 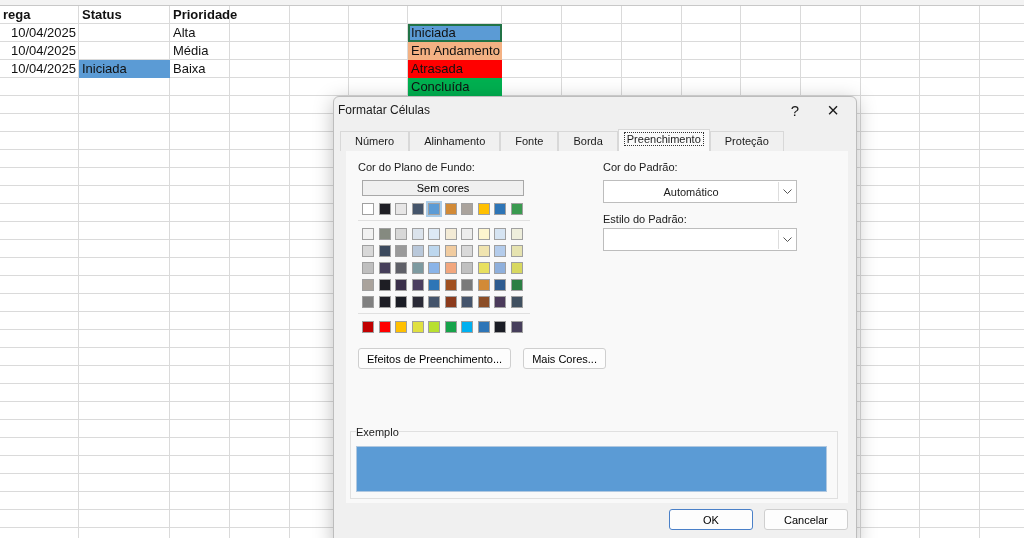 I want to click on no-color-button: Sem cores, so click(x=443, y=188).